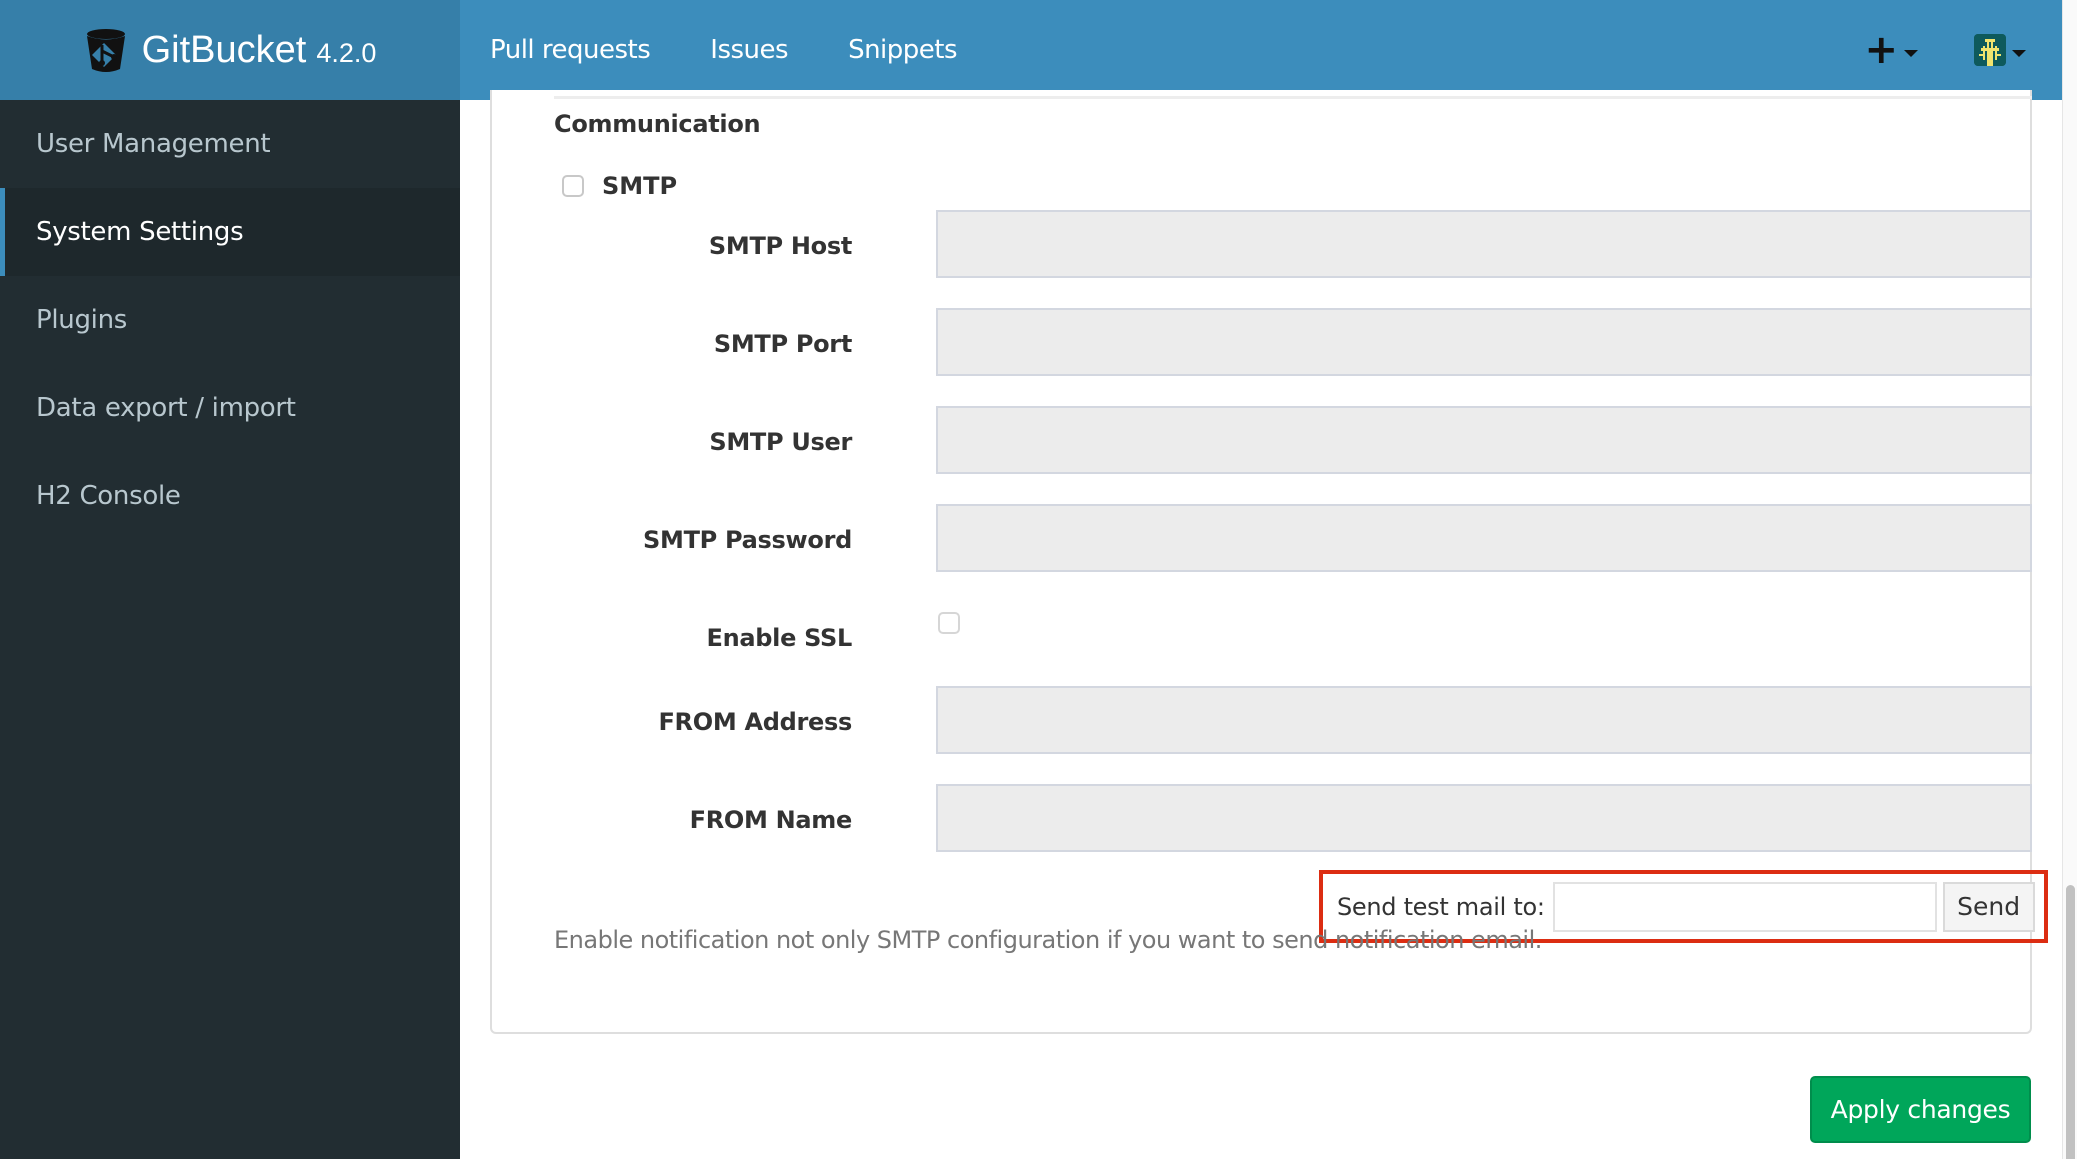  Describe the element at coordinates (902, 50) in the screenshot. I see `nav-snippets: Snippets` at that location.